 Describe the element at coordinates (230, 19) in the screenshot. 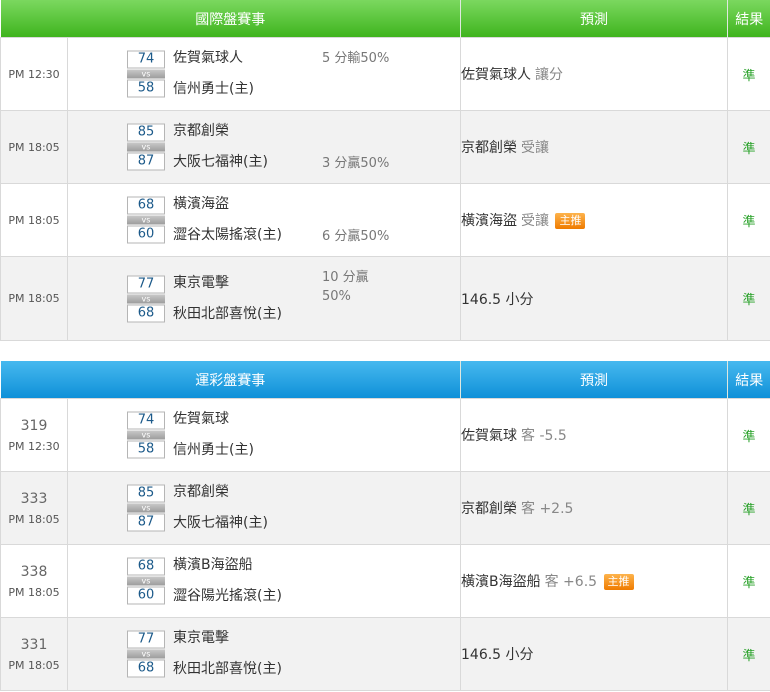

I see `section-title: 國際盤賽事` at that location.